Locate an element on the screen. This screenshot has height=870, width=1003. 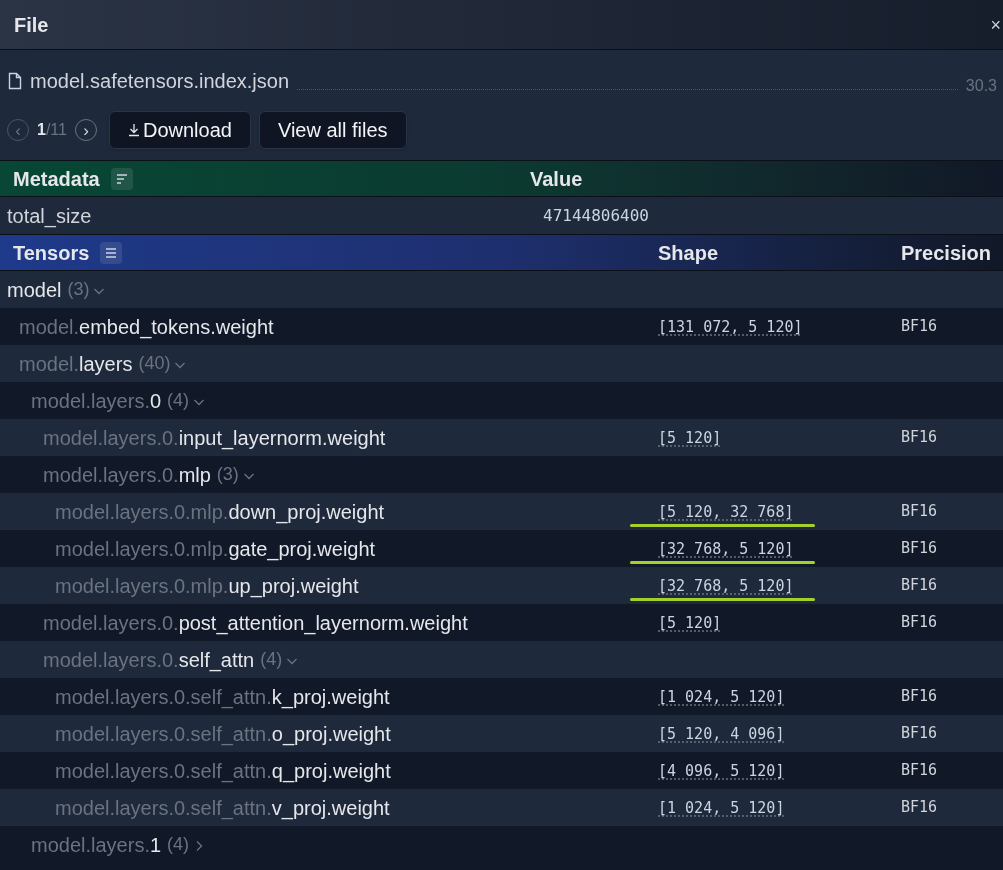
tensor-name: model.layers.0.self_attn is located at coordinates (149, 660).